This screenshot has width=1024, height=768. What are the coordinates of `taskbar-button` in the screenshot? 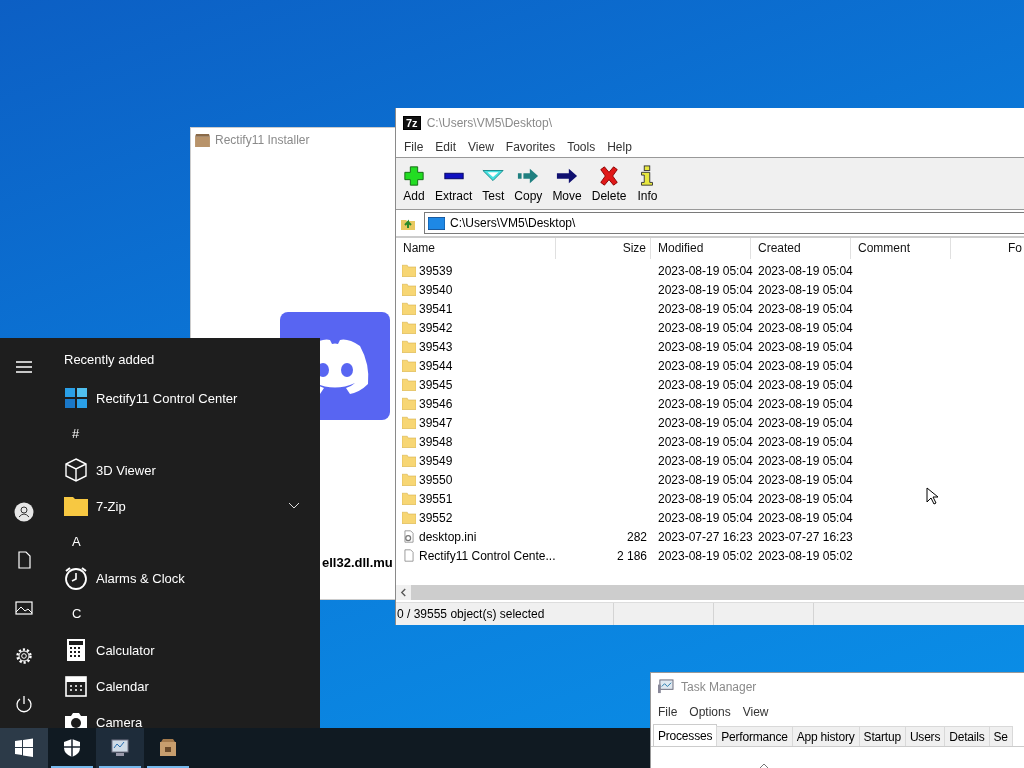 It's located at (120, 748).